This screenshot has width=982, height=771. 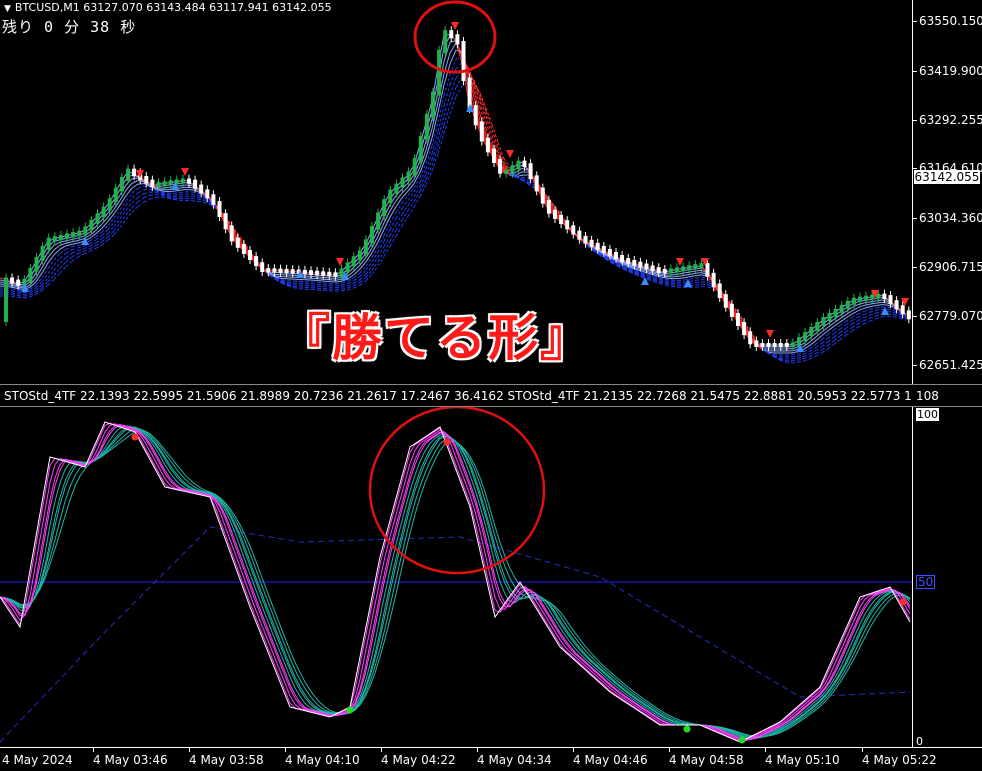 What do you see at coordinates (226, 760) in the screenshot?
I see `time-axis-label: 4 May 03:58` at bounding box center [226, 760].